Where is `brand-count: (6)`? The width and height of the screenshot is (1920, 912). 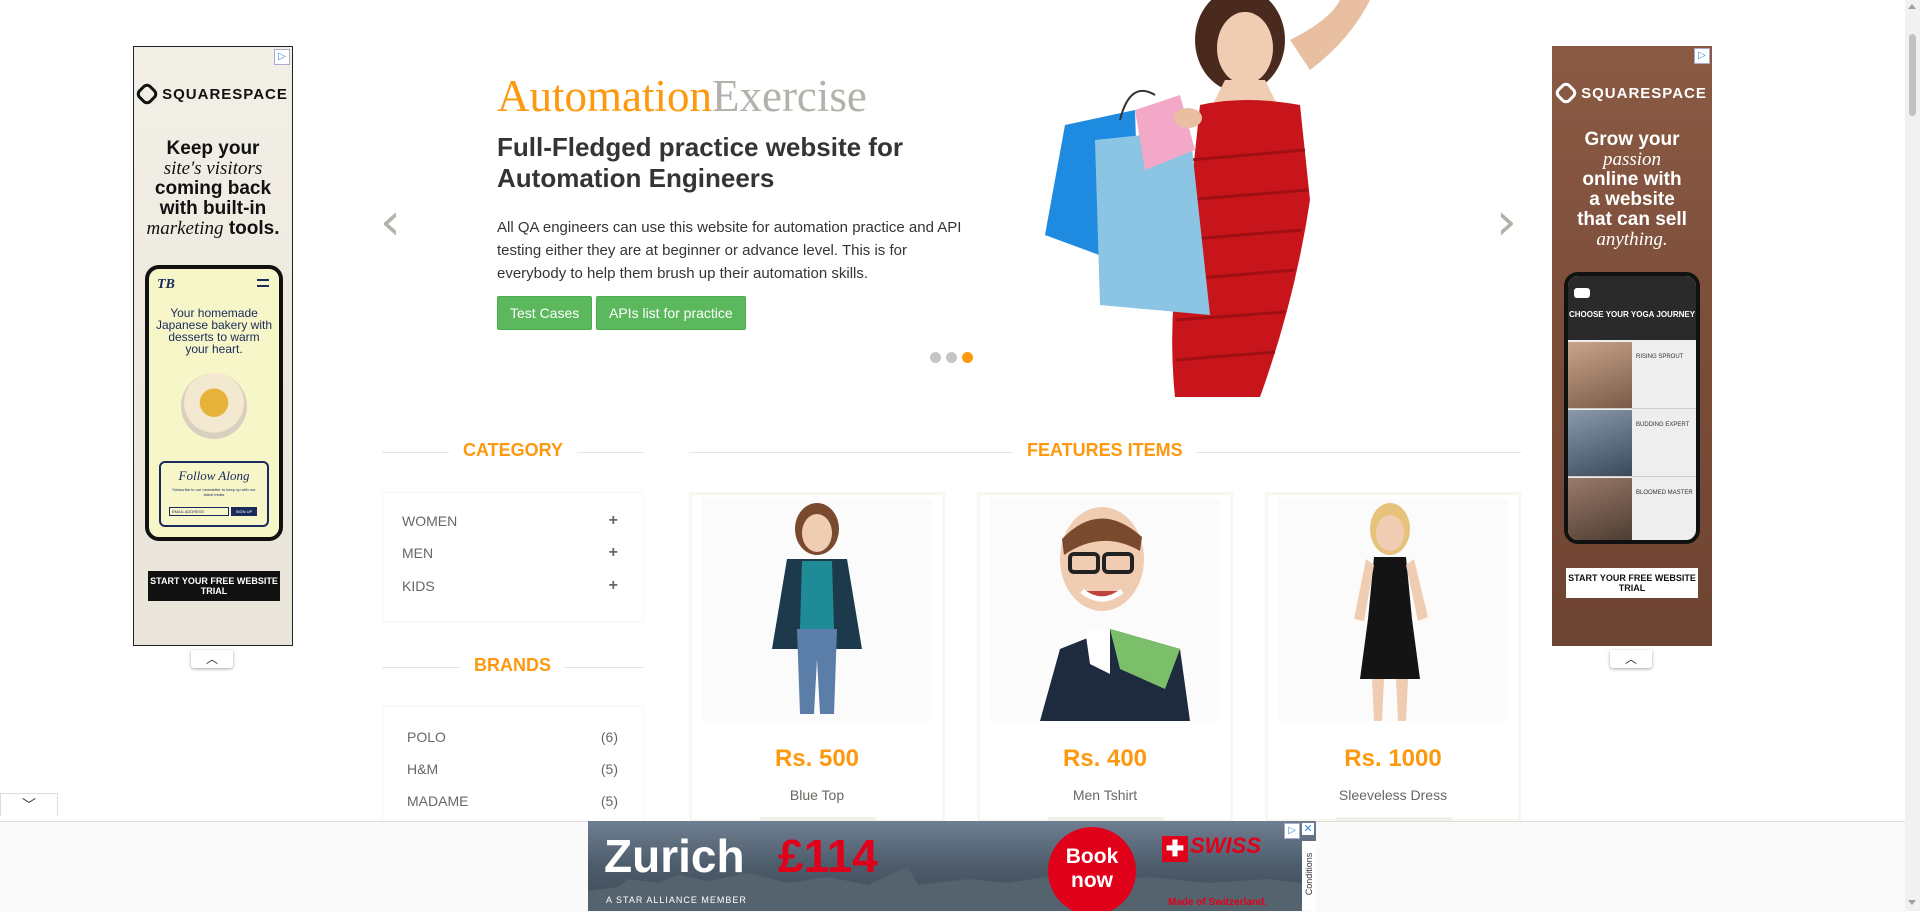 brand-count: (6) is located at coordinates (609, 737).